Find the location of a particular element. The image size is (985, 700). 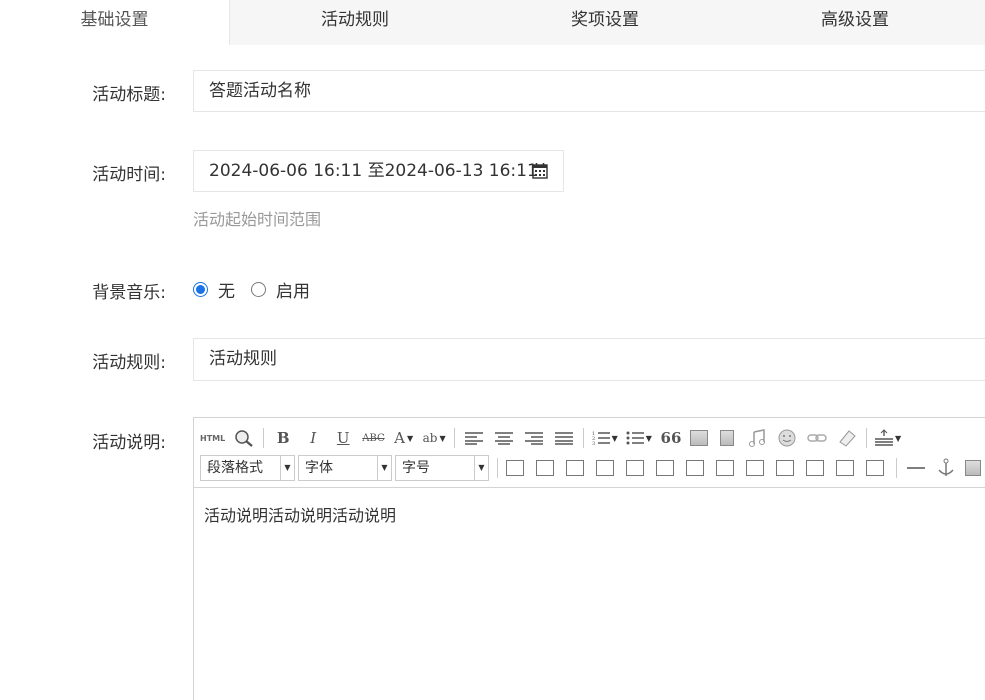

music-radio-group: 无 启用 is located at coordinates (259, 289).